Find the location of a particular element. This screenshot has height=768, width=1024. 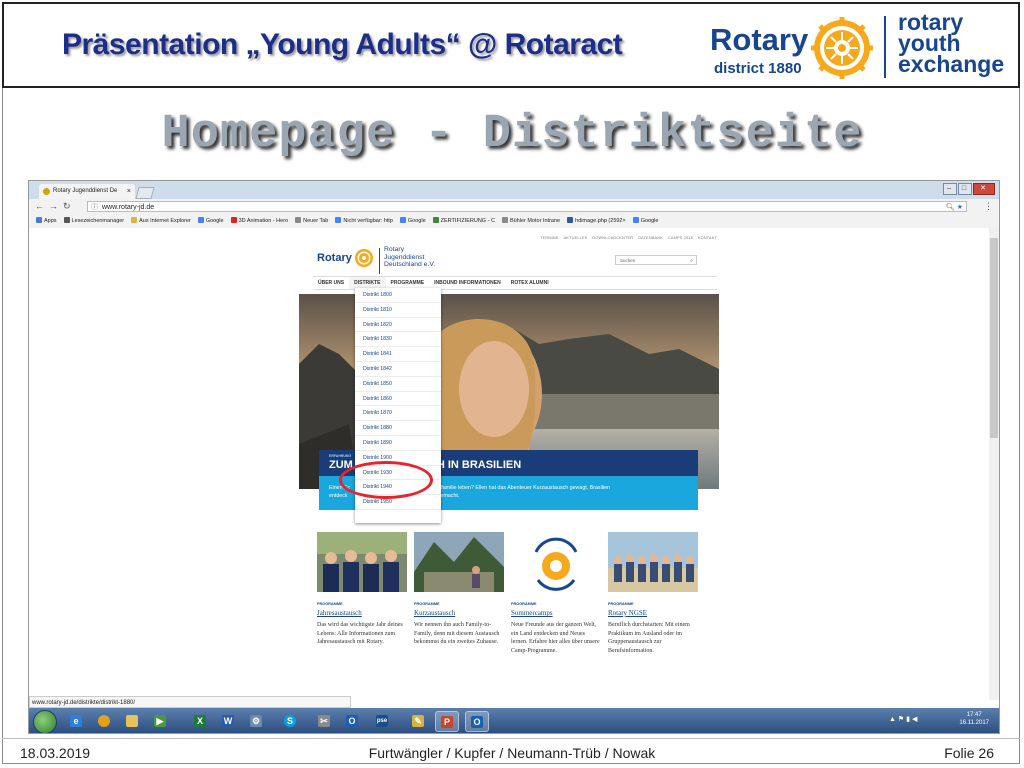

site-top-link: DATENBANK is located at coordinates (650, 238).